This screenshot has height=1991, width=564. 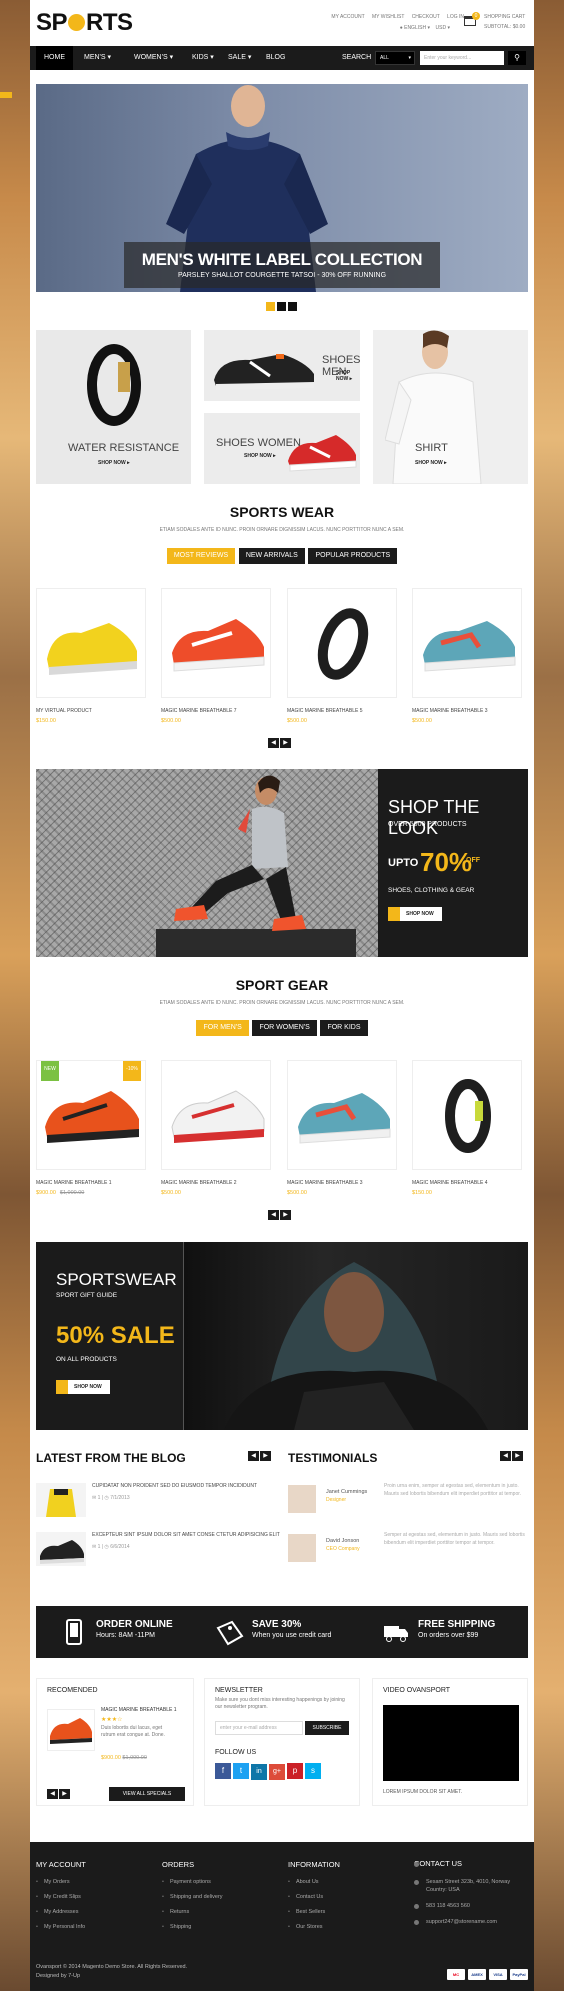 What do you see at coordinates (192, 1897) in the screenshot?
I see `footer-link: Shipping and delivery` at bounding box center [192, 1897].